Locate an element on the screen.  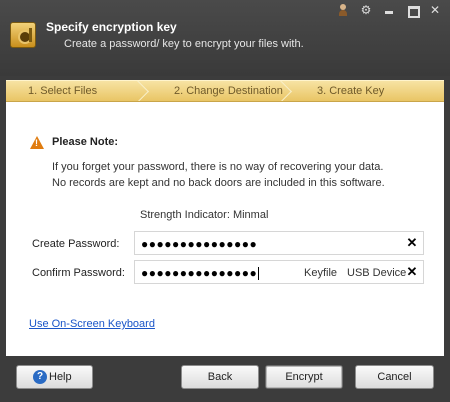
help-label: Help is located at coordinates (60, 377).